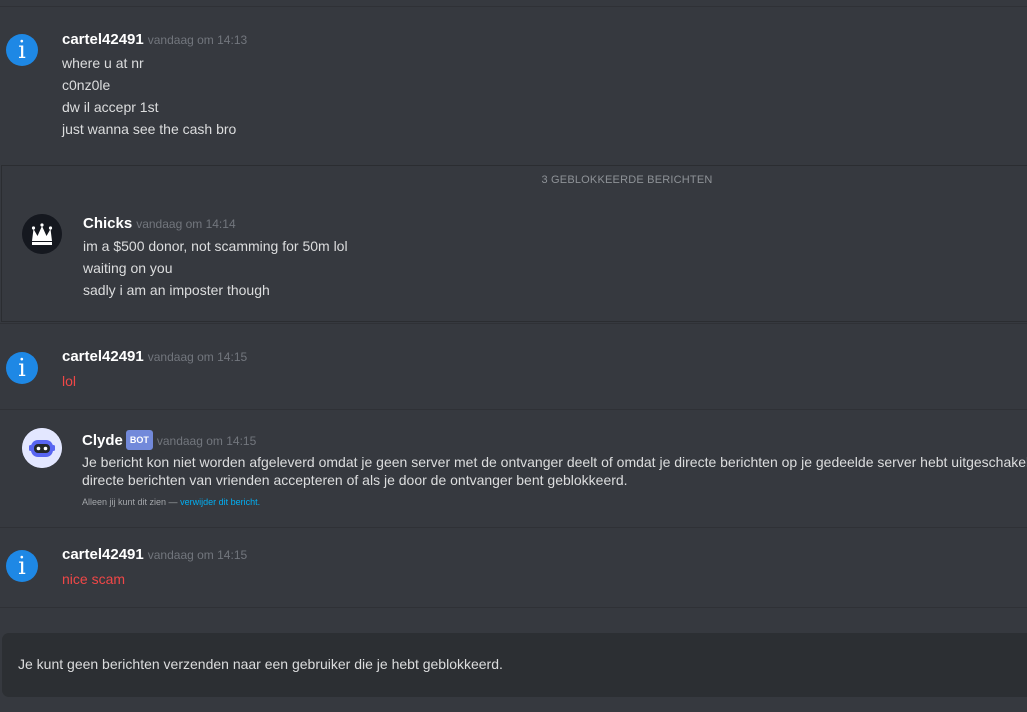 This screenshot has width=1027, height=712. I want to click on message-line: sadly i am an imposter though, so click(176, 290).